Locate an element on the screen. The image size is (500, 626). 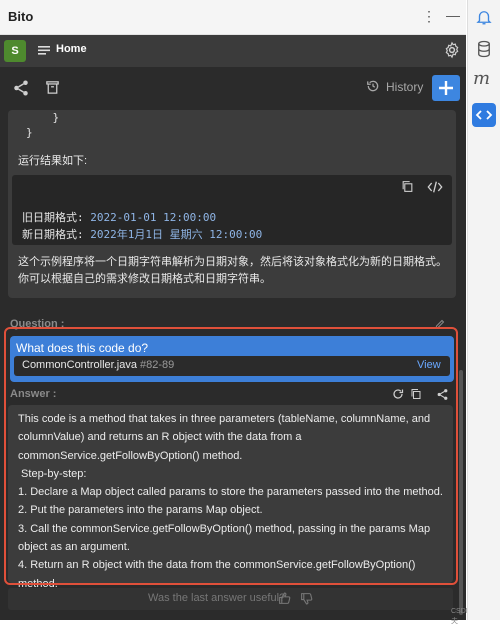
new-format-label: 新日期格式: is located at coordinates (53, 234).